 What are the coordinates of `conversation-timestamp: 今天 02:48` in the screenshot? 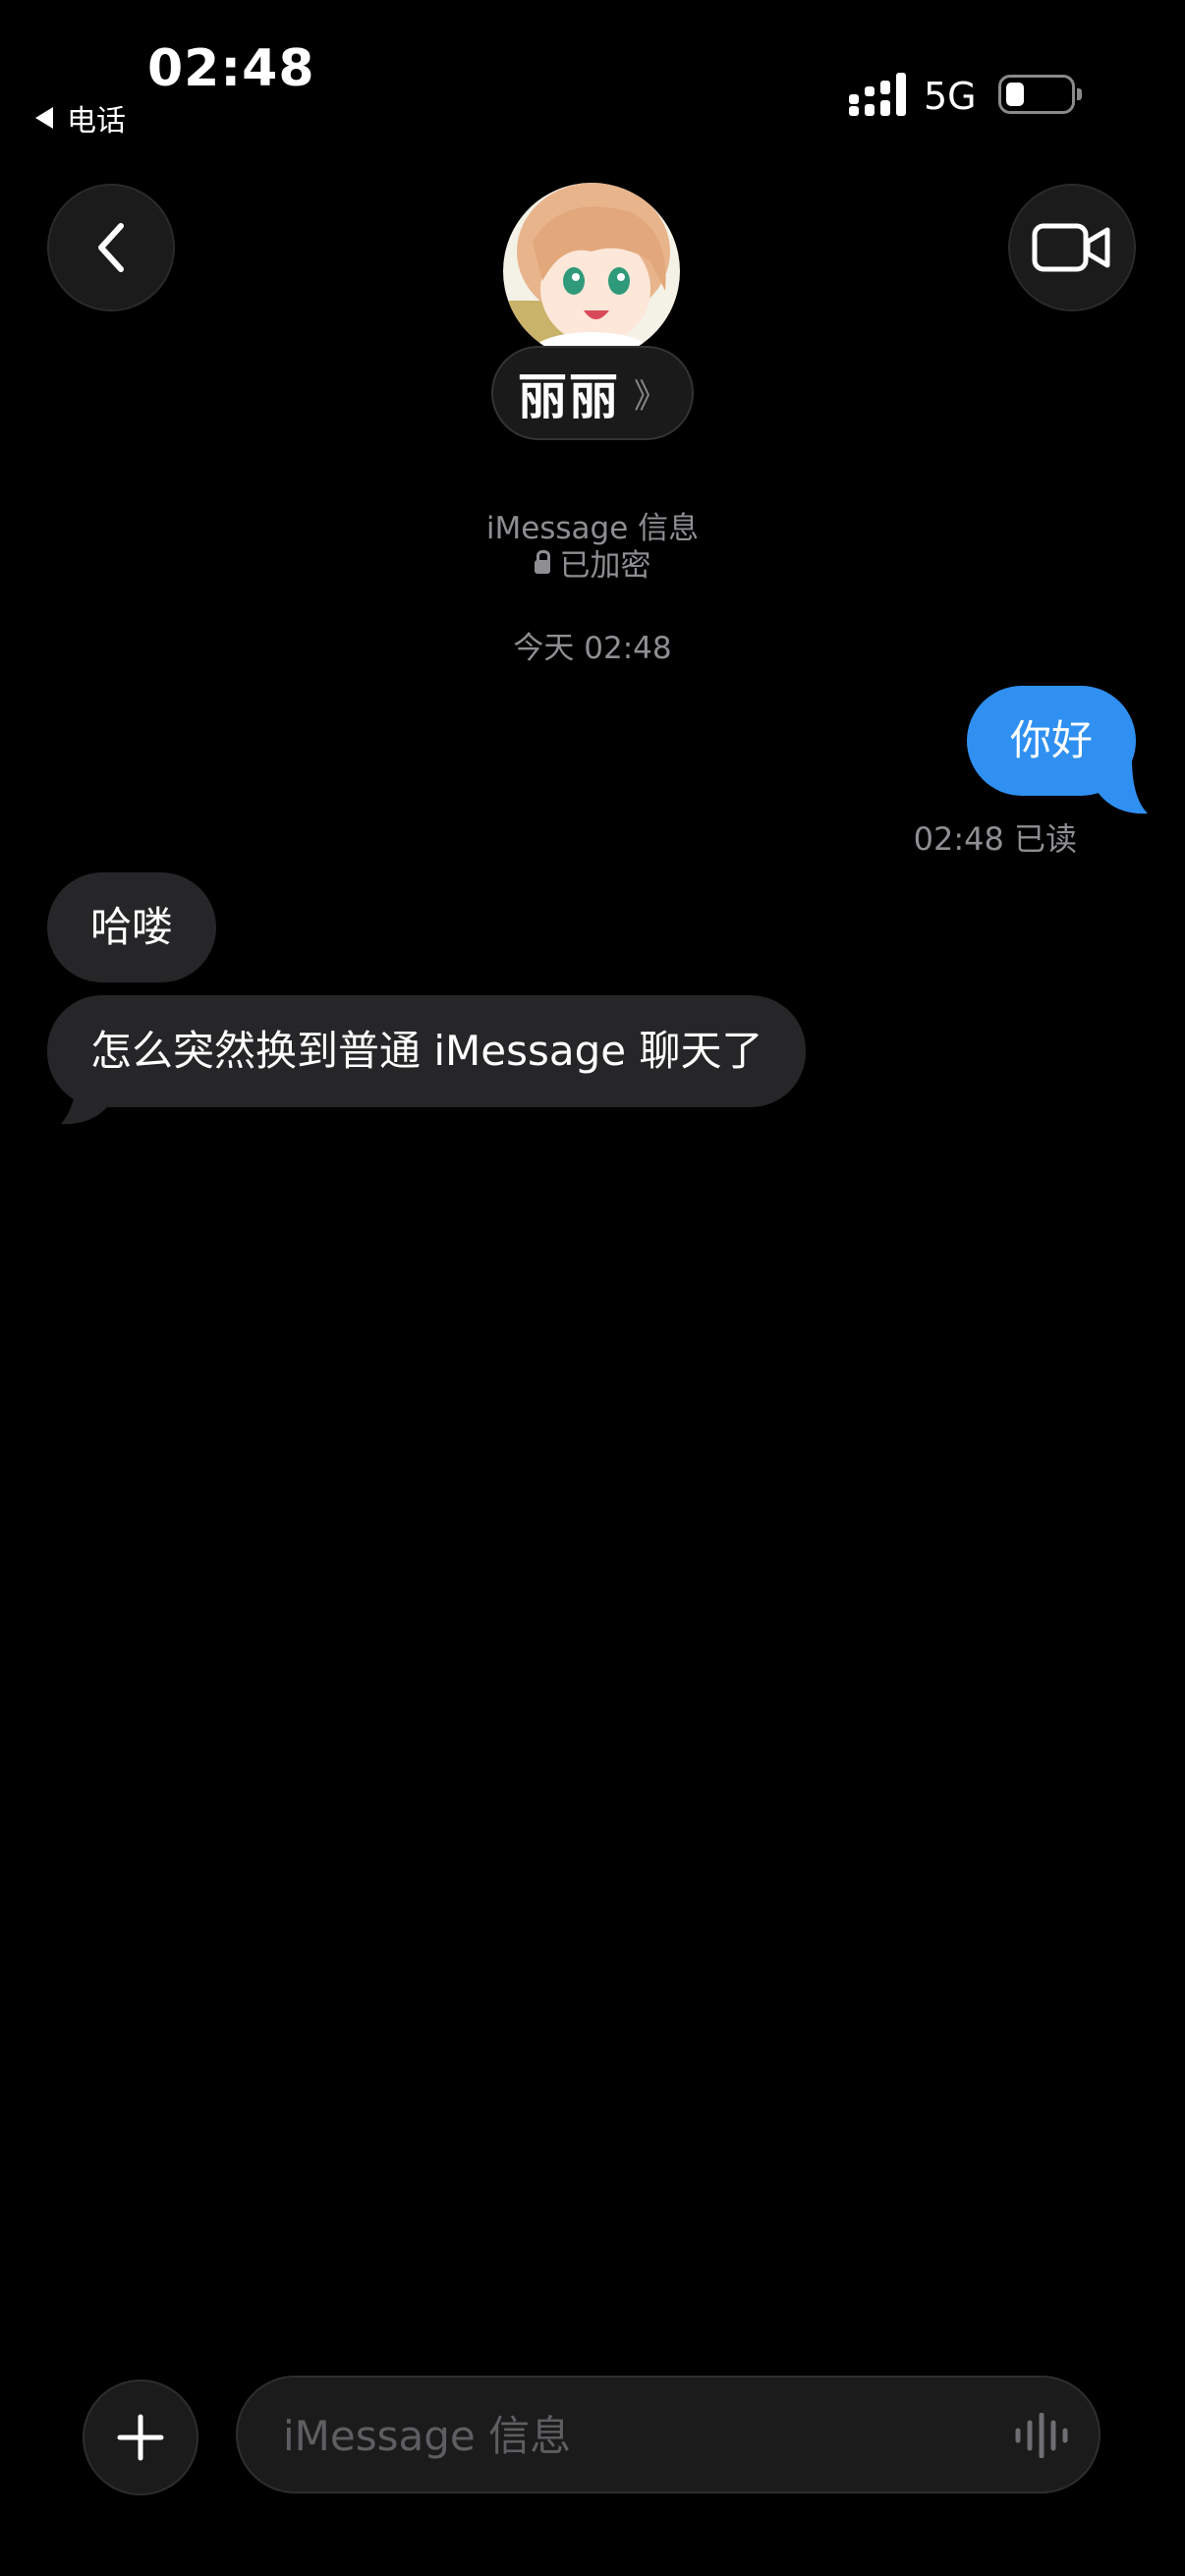 It's located at (592, 648).